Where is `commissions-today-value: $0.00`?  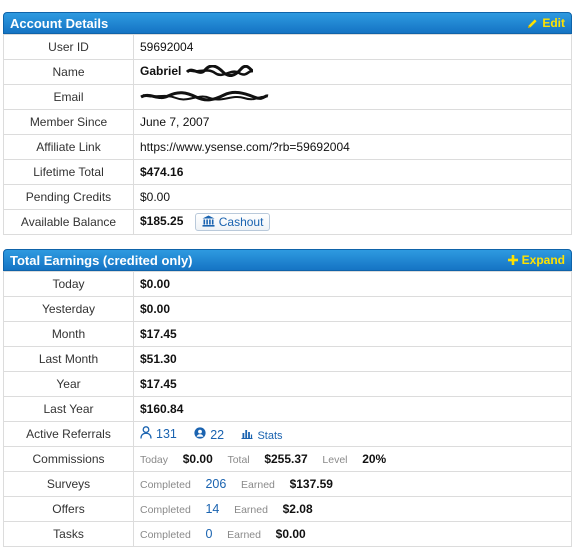 commissions-today-value: $0.00 is located at coordinates (197, 459).